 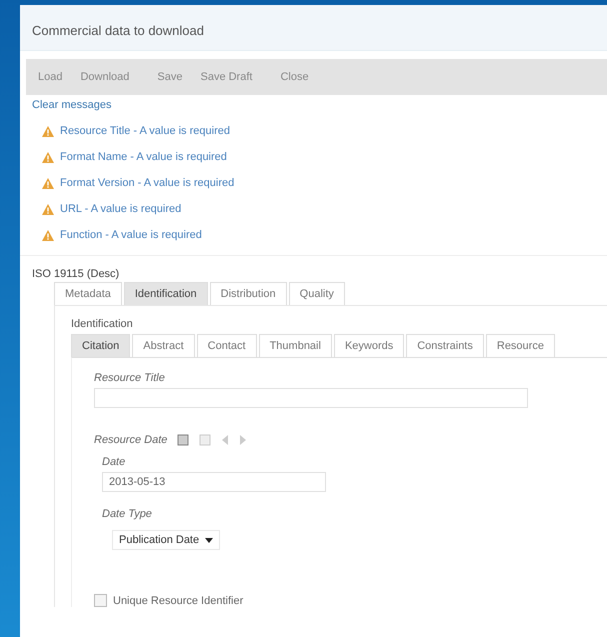 I want to click on date-type-dropdown: Publication Date, so click(x=166, y=540).